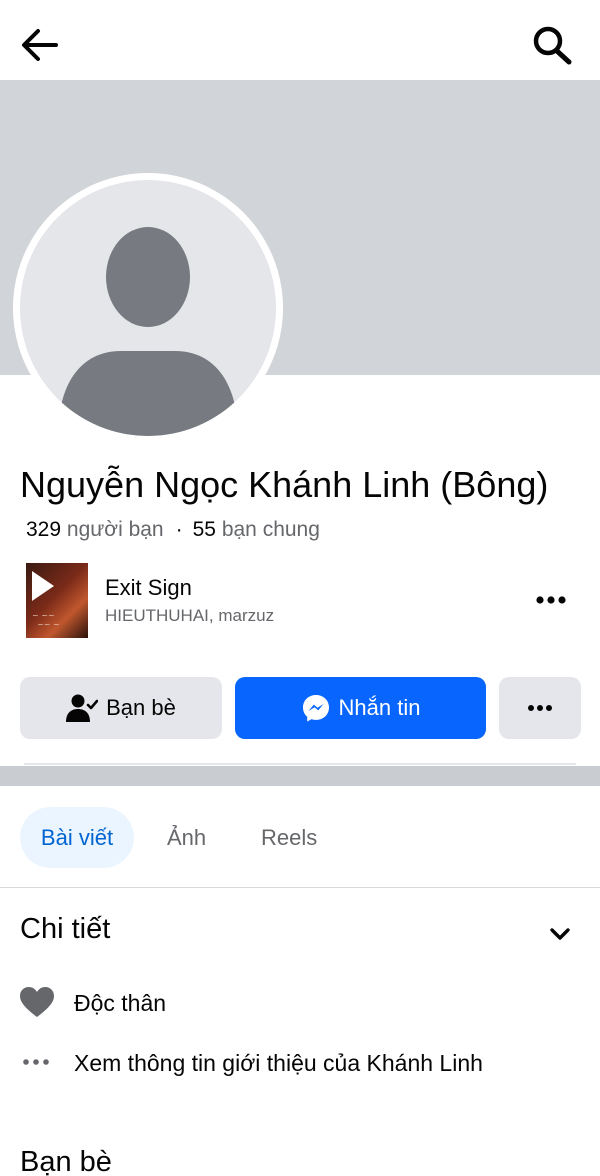 This screenshot has width=600, height=1176. What do you see at coordinates (66, 1161) in the screenshot?
I see `friends-section-heading: Bạn bè` at bounding box center [66, 1161].